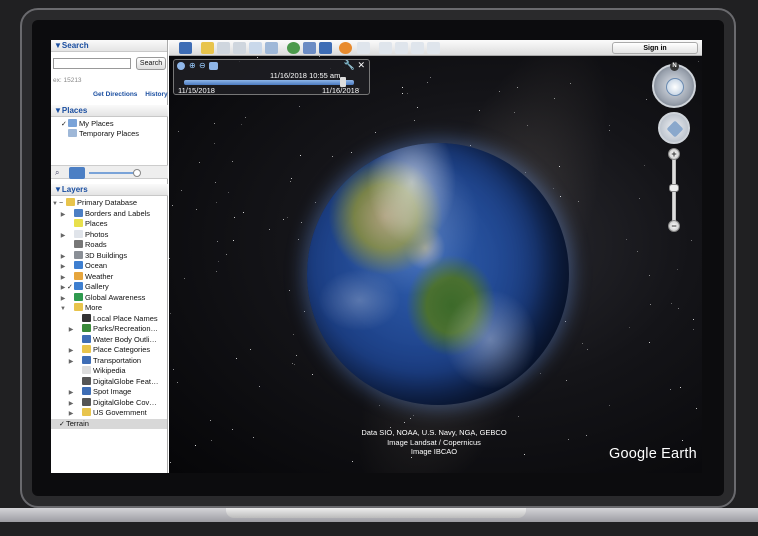 Image resolution: width=758 pixels, height=536 pixels. Describe the element at coordinates (112, 391) in the screenshot. I see `layer-label: Spot Image` at that location.